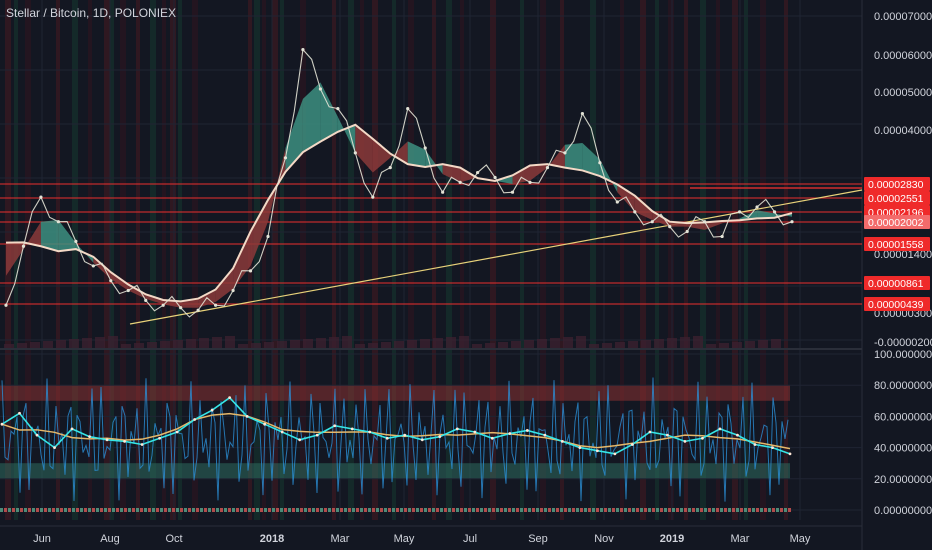 The image size is (932, 550). I want to click on price-level-tag-label: 0.00002551, so click(896, 199).